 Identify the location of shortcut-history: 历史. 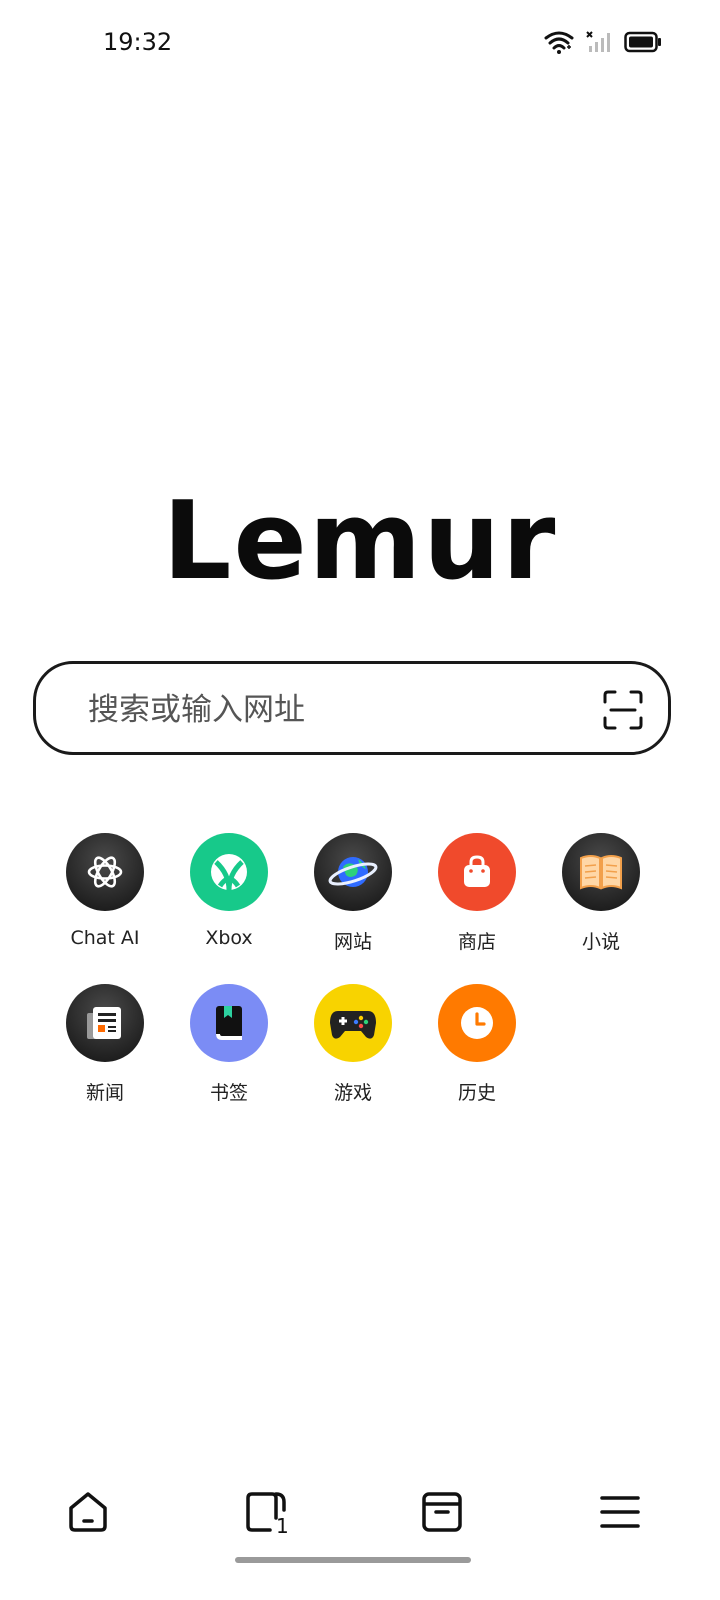
(477, 1044).